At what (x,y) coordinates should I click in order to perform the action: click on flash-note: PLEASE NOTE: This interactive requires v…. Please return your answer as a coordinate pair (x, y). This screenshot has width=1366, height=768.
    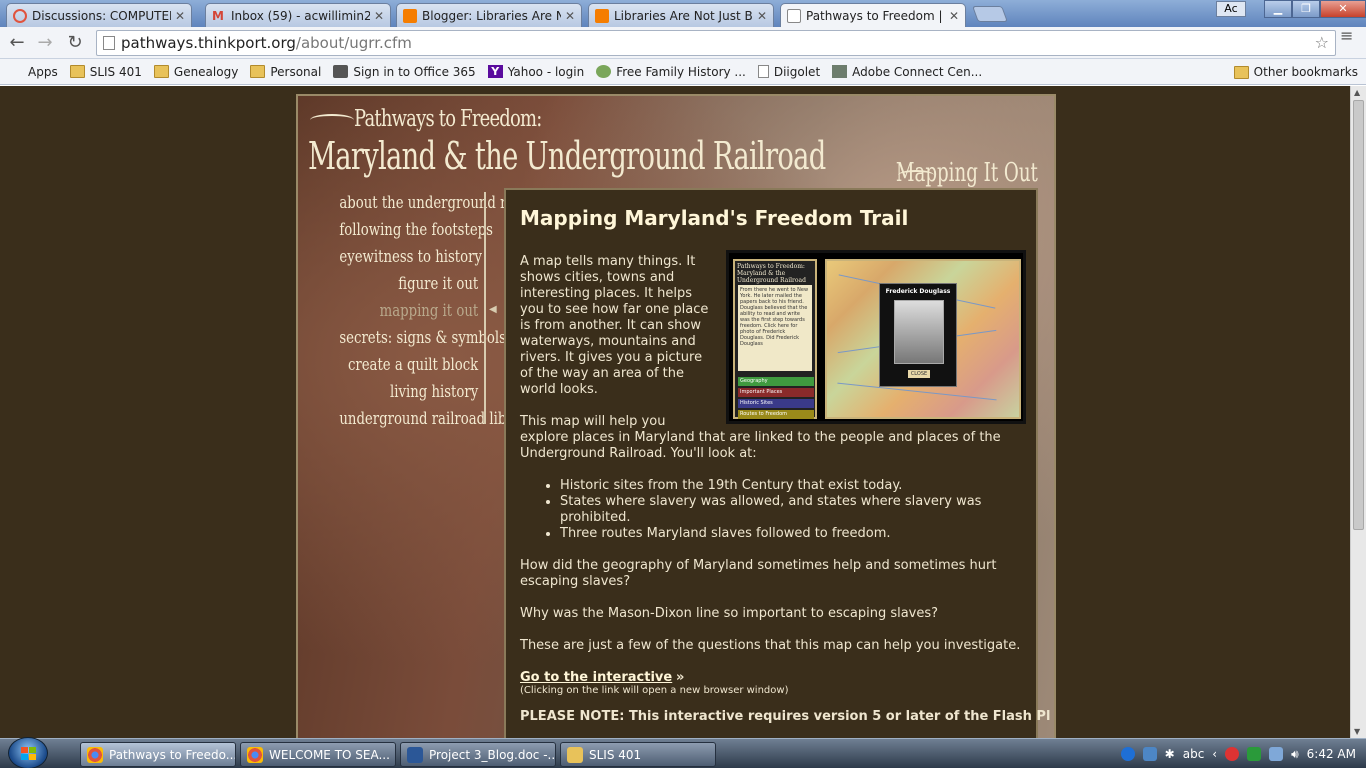
    Looking at the image, I should click on (785, 716).